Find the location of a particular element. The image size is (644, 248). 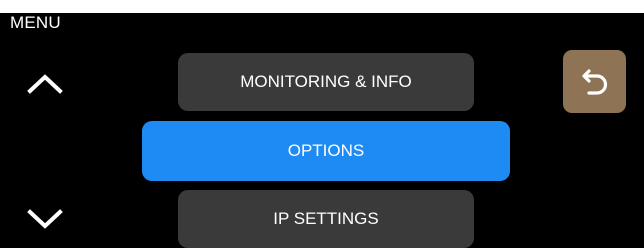

back-button is located at coordinates (594, 81).